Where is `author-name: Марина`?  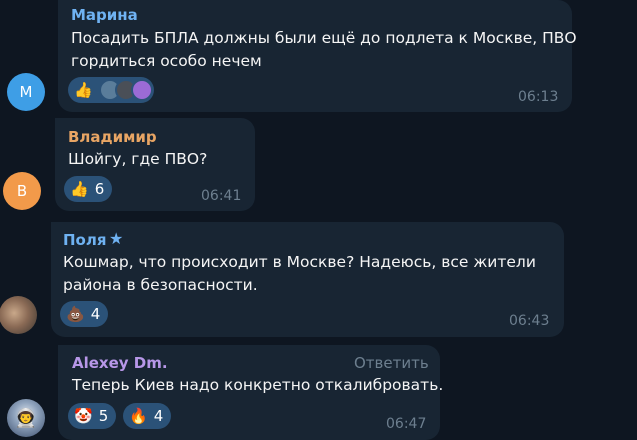
author-name: Марина is located at coordinates (104, 15).